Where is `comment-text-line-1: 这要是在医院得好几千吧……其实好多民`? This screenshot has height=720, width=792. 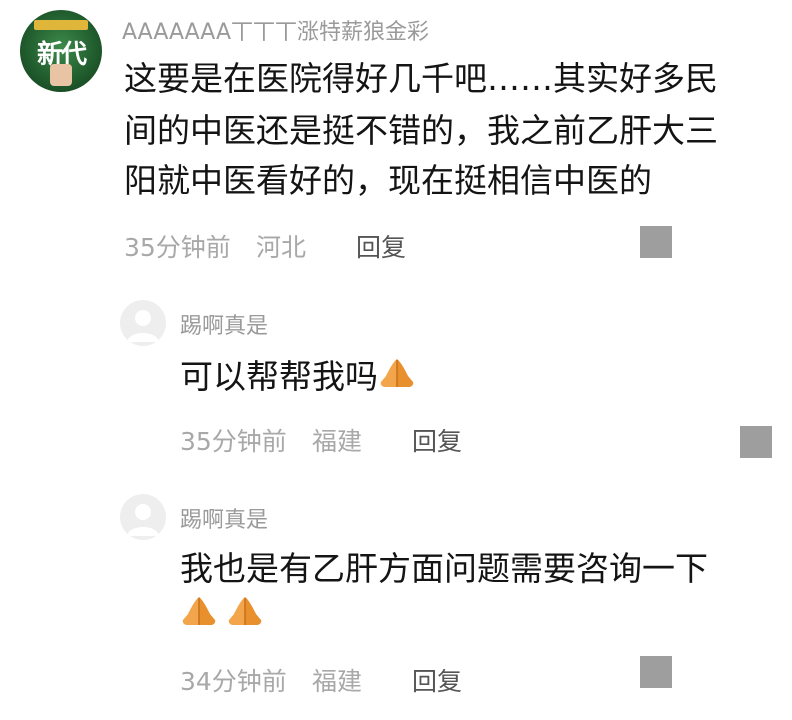 comment-text-line-1: 这要是在医院得好几千吧……其实好多民 is located at coordinates (421, 78).